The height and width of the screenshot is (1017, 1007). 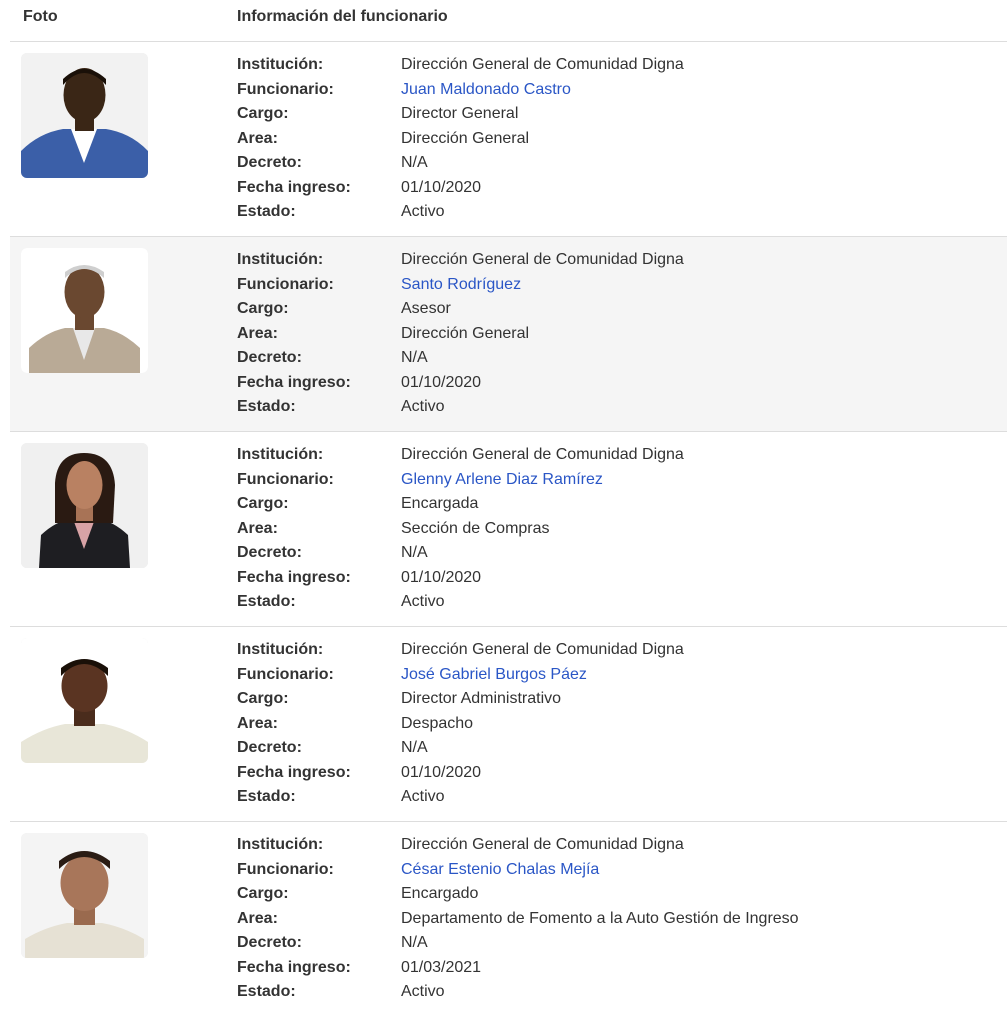 I want to click on value-fecha: 01/03/2021, so click(x=441, y=967).